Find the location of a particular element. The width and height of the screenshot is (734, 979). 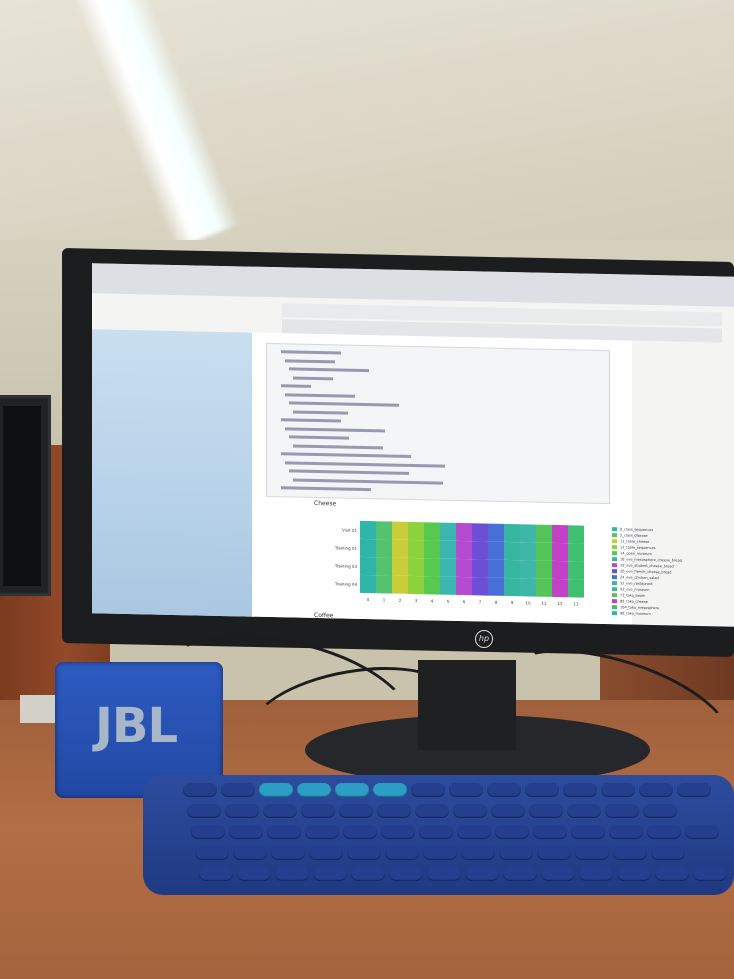

column-label: 12 is located at coordinates (560, 603).